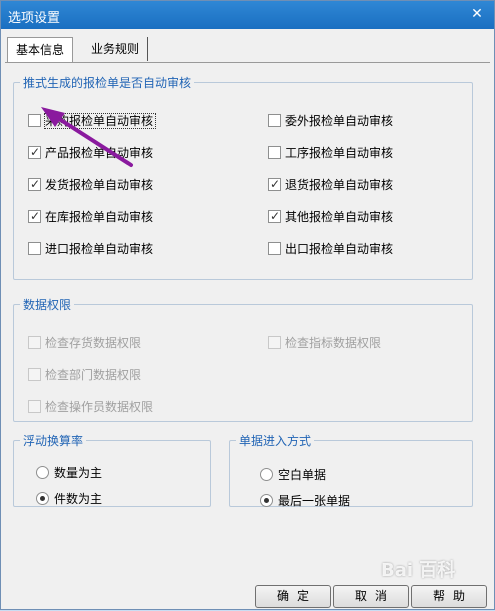  Describe the element at coordinates (107, 83) in the screenshot. I see `auto-audit-title: 推式生成的报检单是否自动审核` at that location.